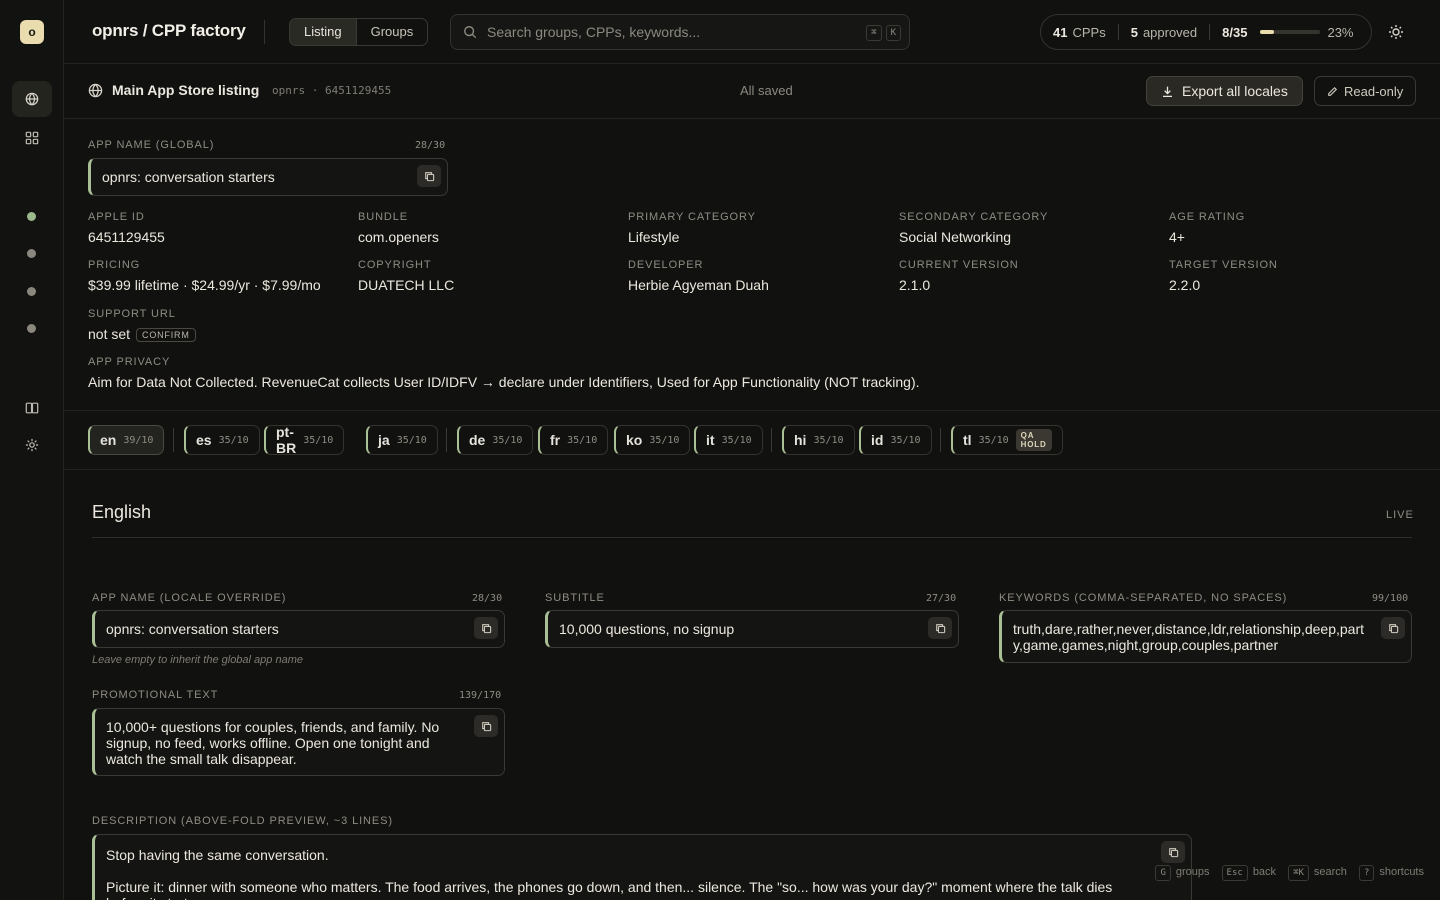 This screenshot has width=1440, height=900. I want to click on info-label: AGE RATING, so click(1207, 217).